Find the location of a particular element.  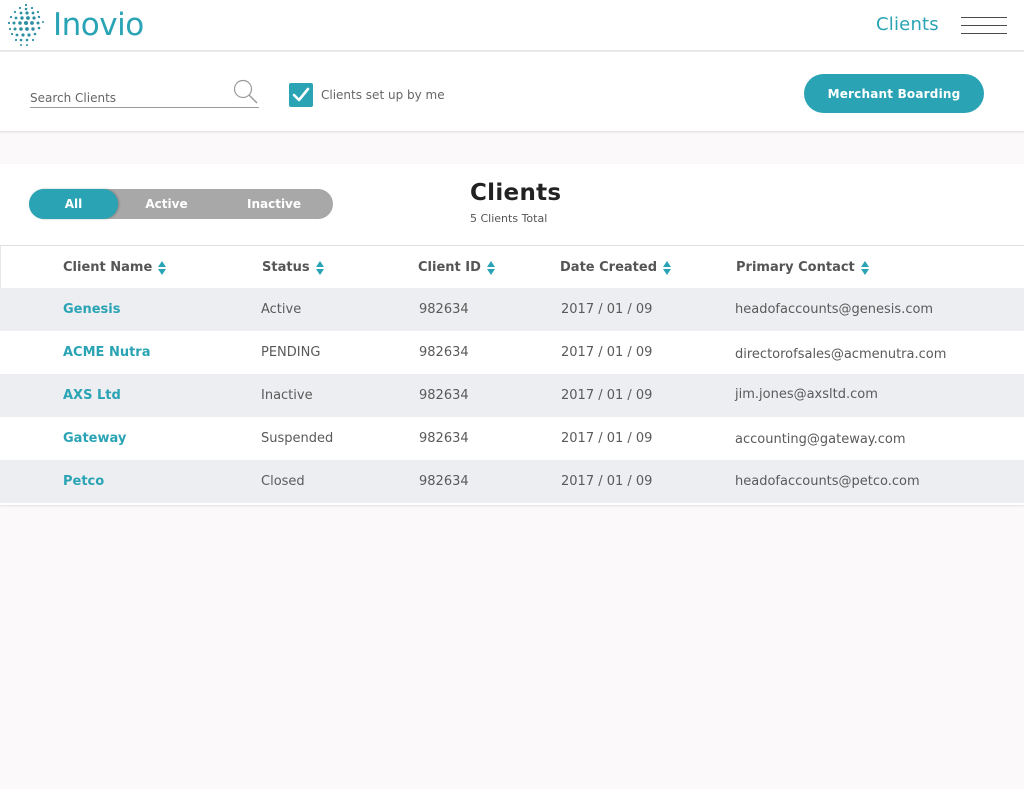

client-name-link: Gateway is located at coordinates (94, 438).